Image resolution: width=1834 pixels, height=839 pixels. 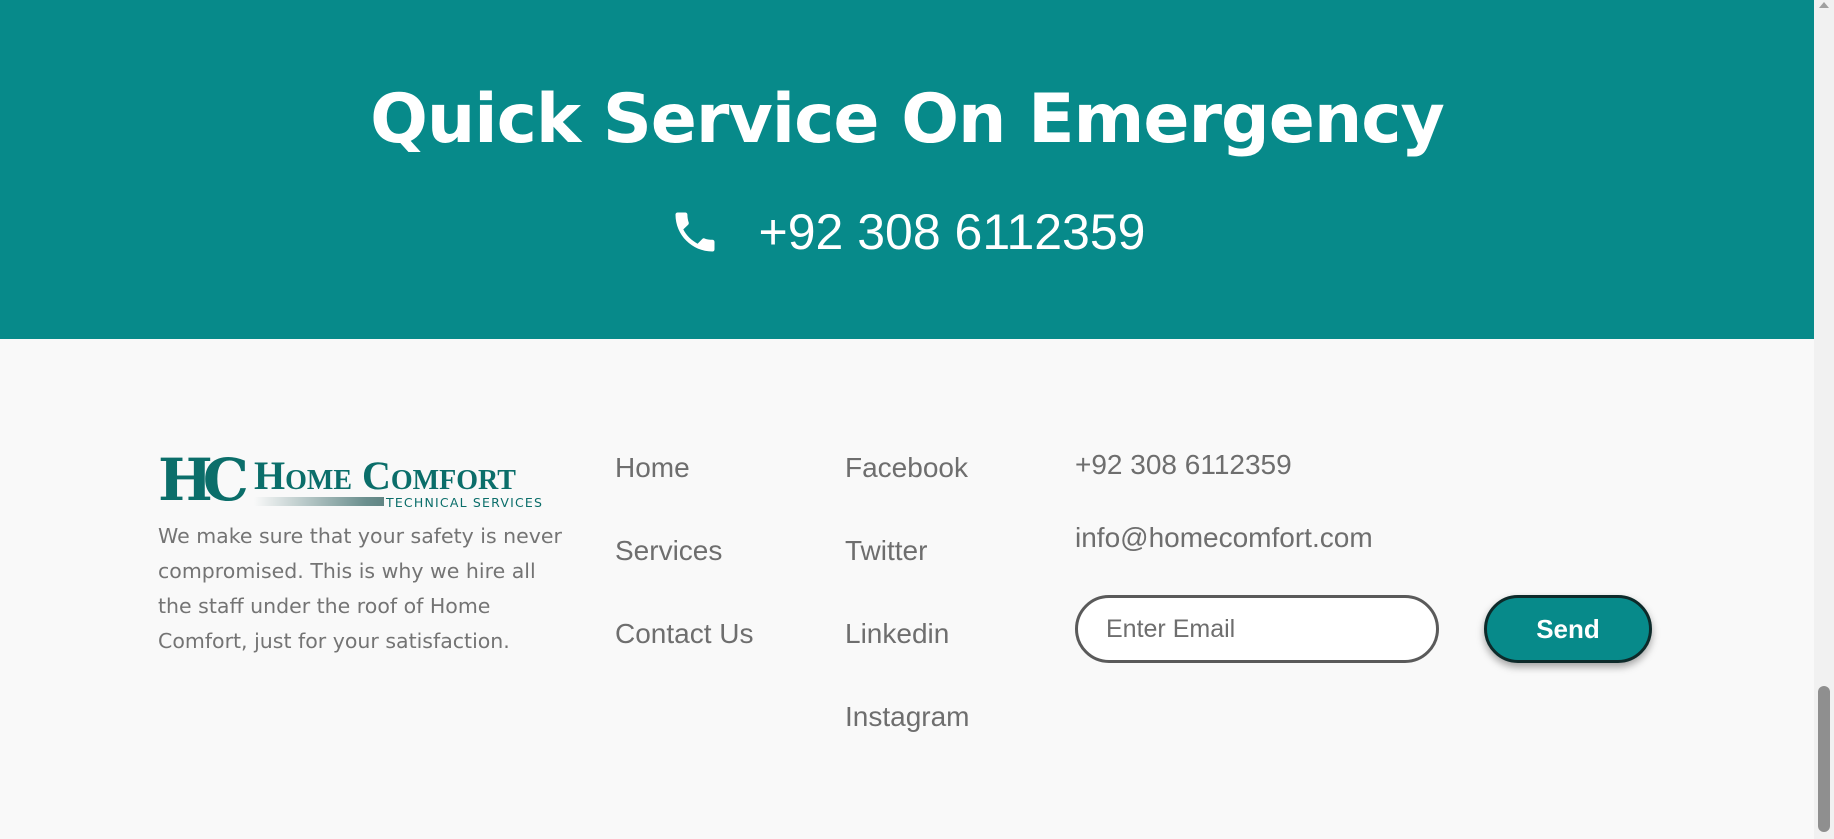 What do you see at coordinates (907, 738) in the screenshot?
I see `footer-link-instagram: Instagram` at bounding box center [907, 738].